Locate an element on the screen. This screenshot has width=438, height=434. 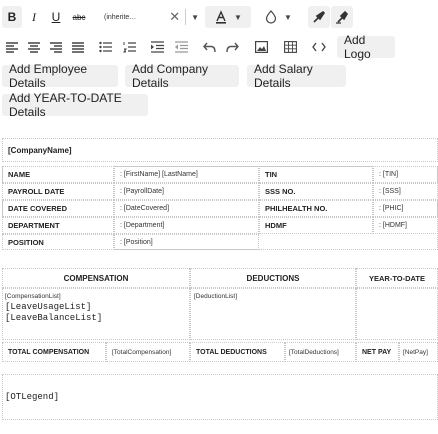
info-value-tin: : [TIN] is located at coordinates (405, 174).